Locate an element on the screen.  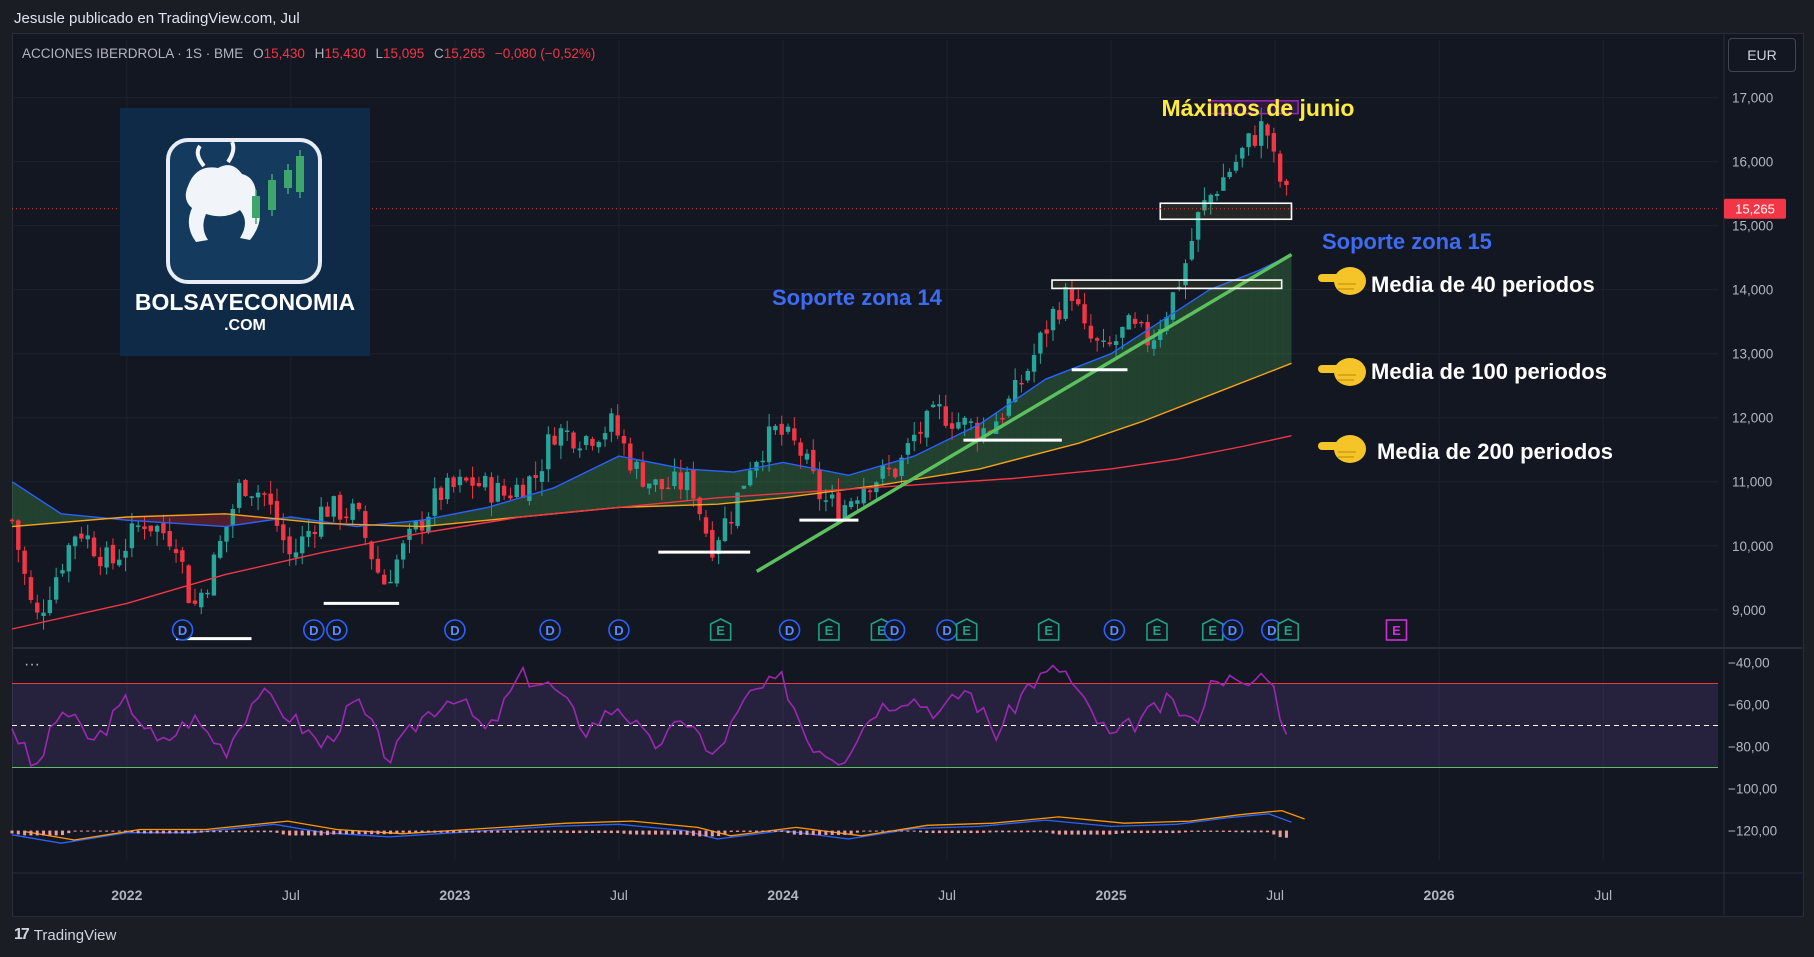
time-tick-label: Jul is located at coordinates (291, 895).